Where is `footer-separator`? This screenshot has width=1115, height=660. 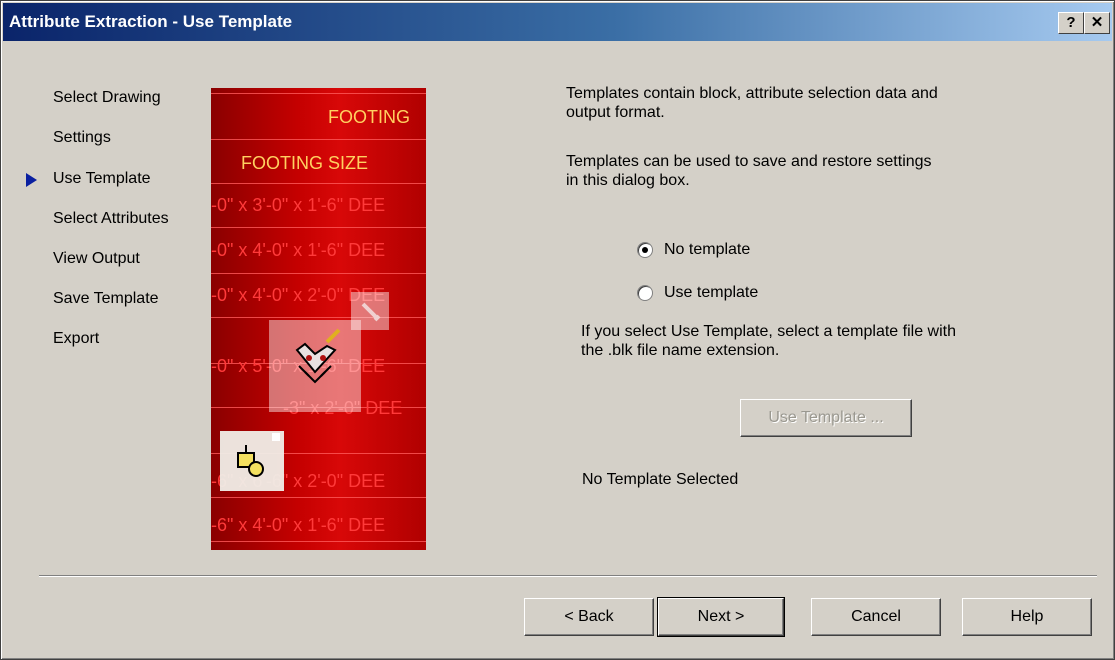
footer-separator is located at coordinates (568, 576).